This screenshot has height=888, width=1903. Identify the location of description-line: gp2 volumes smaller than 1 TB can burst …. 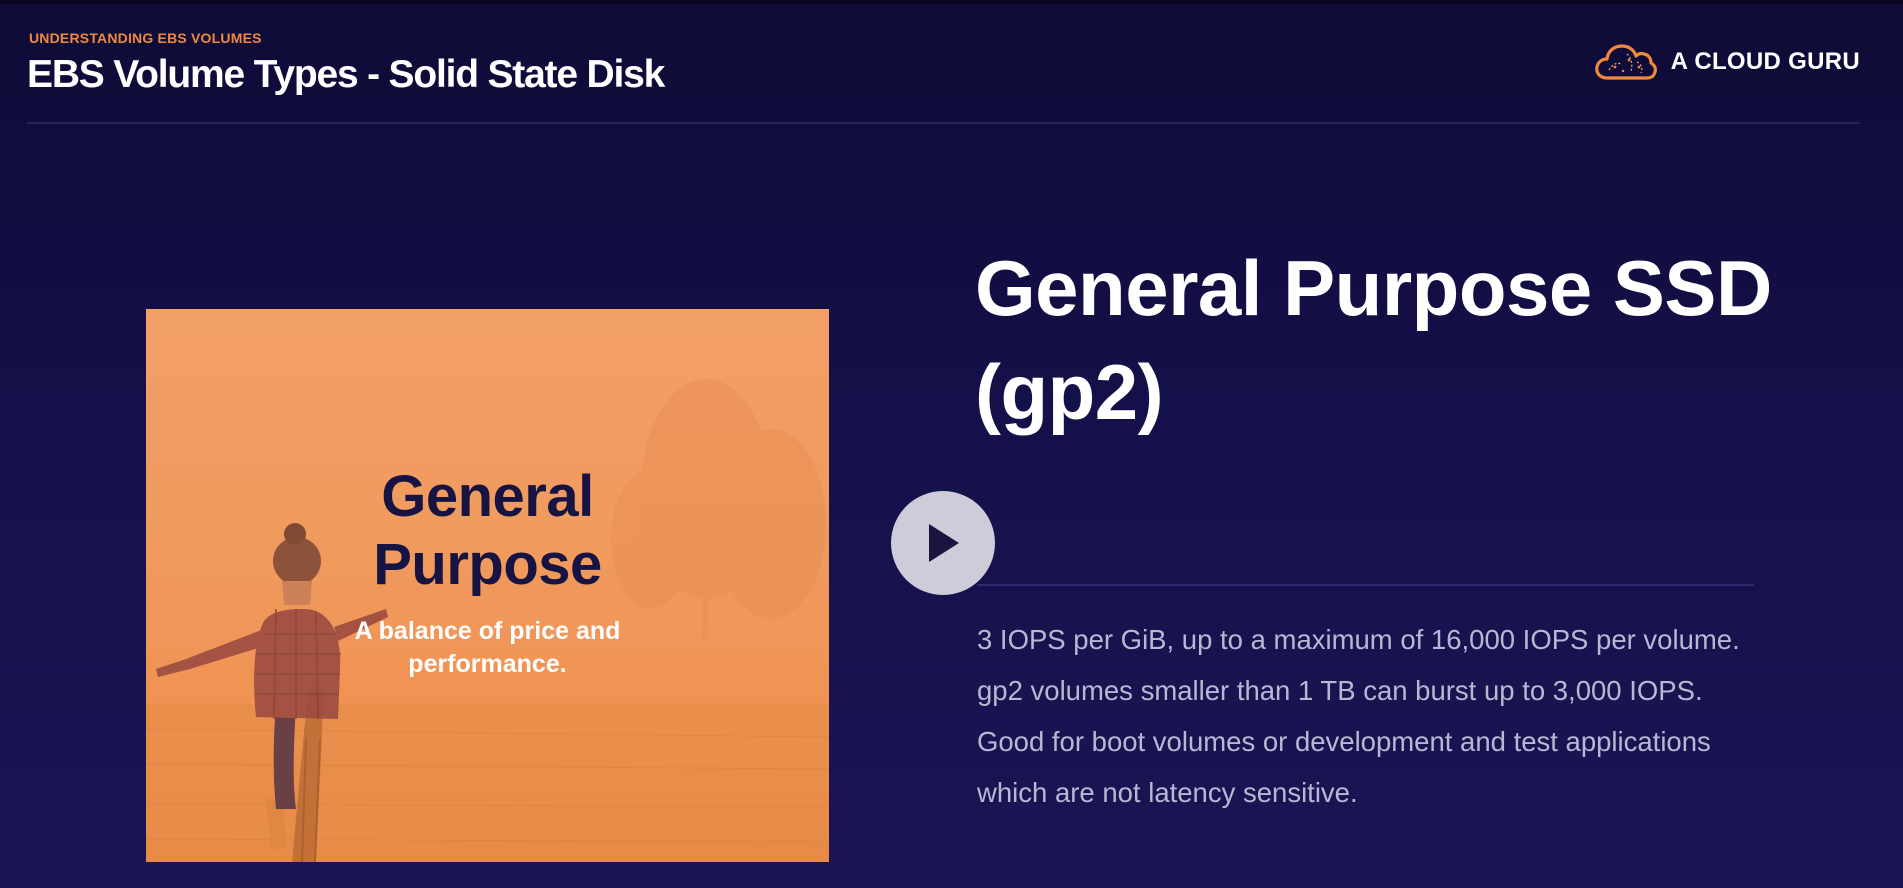
(1340, 690).